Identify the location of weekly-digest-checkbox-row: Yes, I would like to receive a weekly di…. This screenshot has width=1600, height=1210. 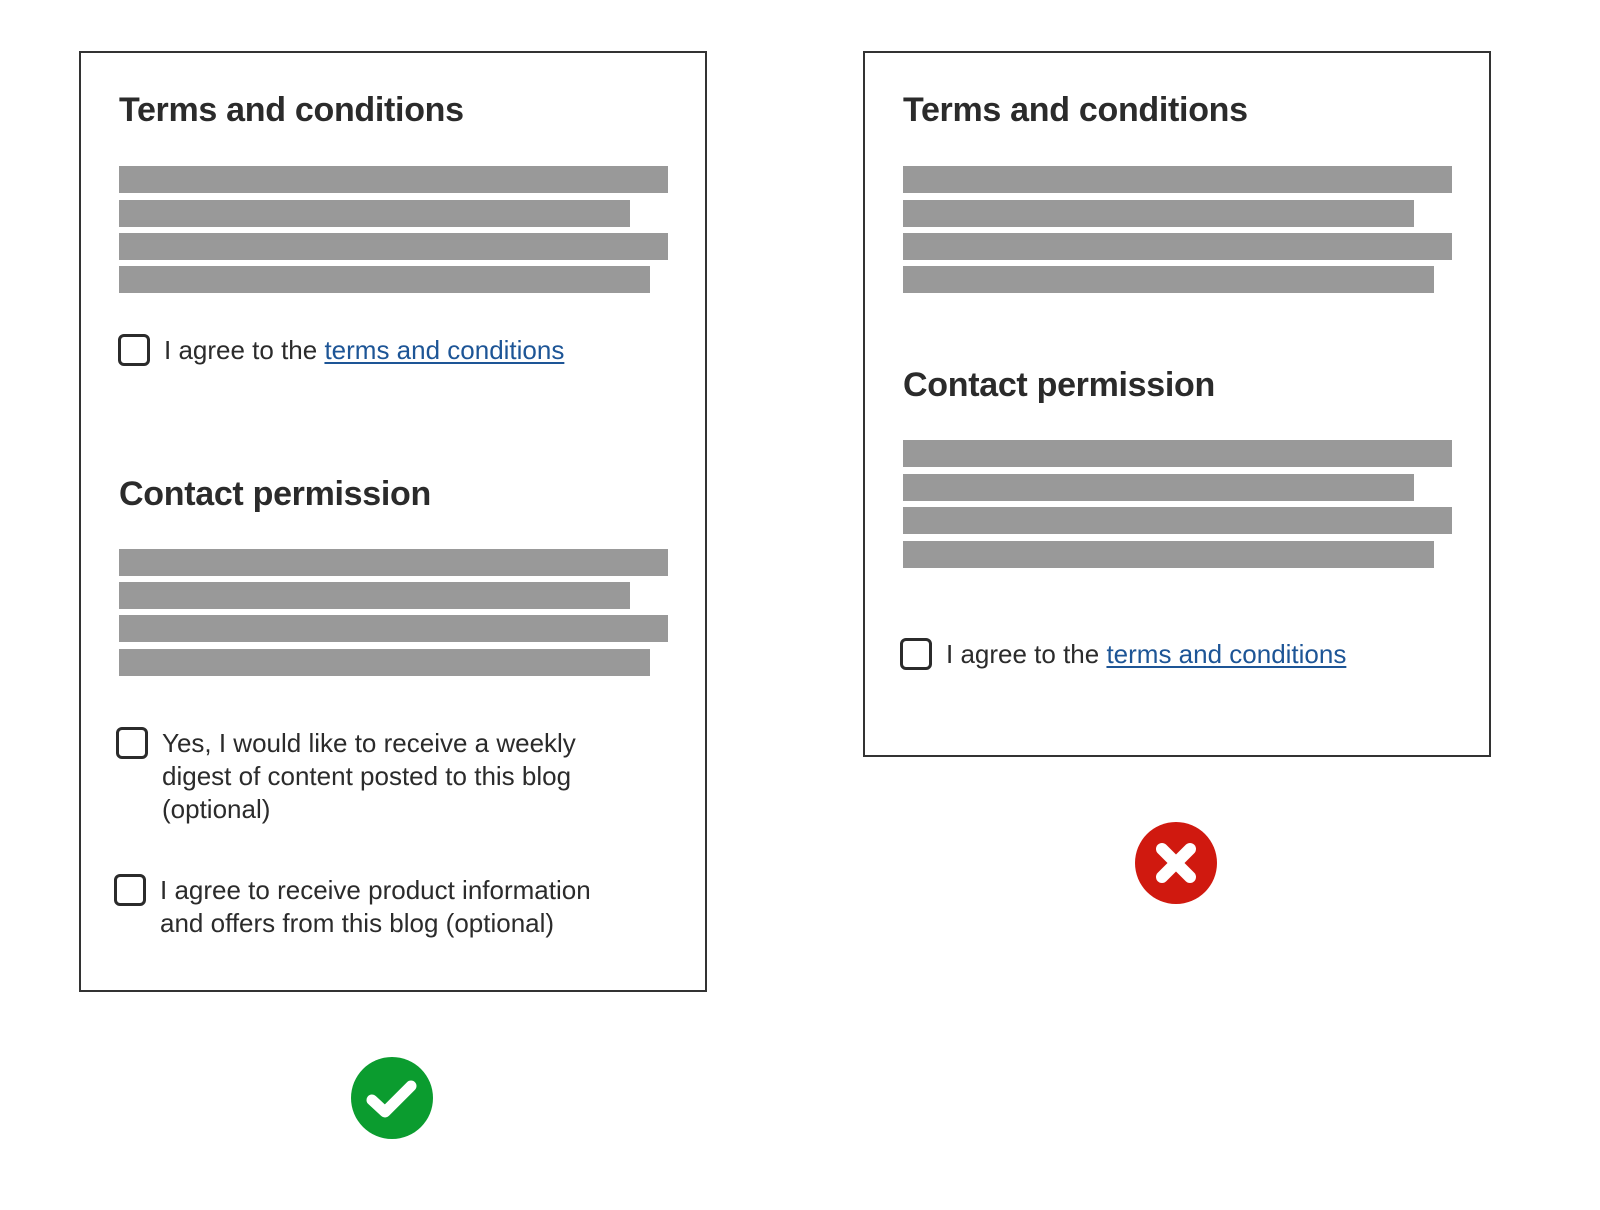
(346, 776).